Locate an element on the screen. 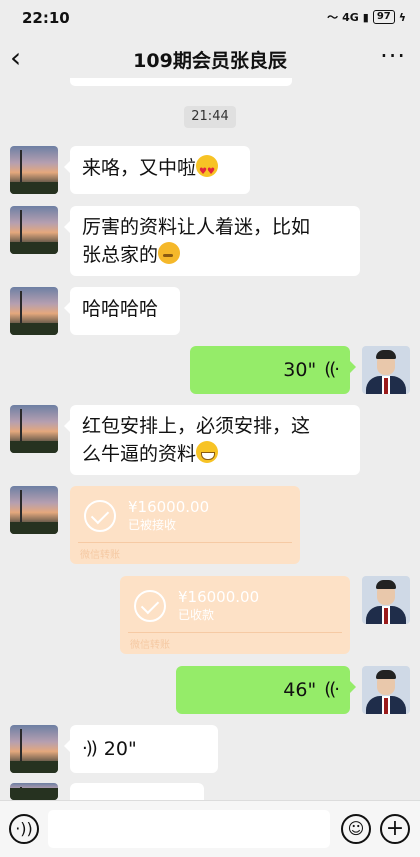 Image resolution: width=420 pixels, height=857 pixels. voice-message: 46" ((· is located at coordinates (266, 690).